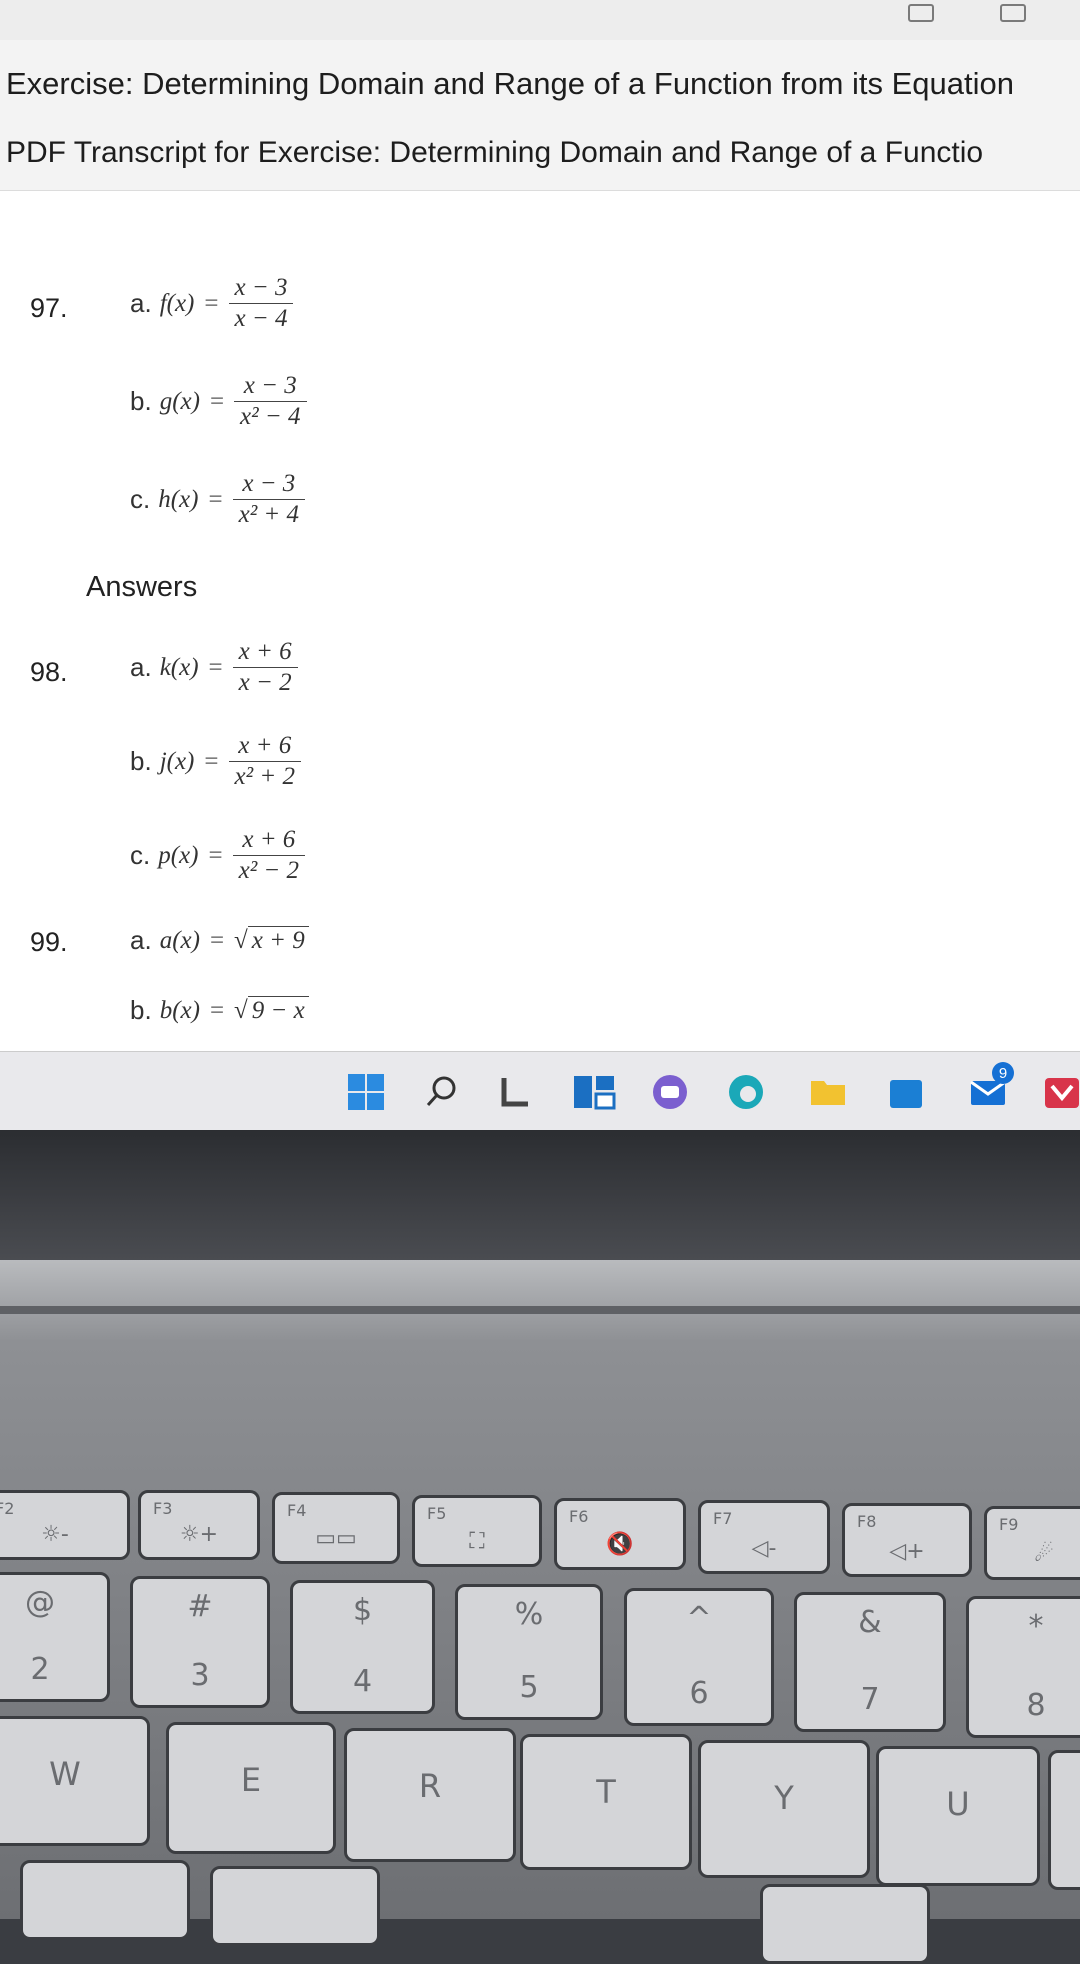  I want to click on function-name: h(x), so click(178, 499).